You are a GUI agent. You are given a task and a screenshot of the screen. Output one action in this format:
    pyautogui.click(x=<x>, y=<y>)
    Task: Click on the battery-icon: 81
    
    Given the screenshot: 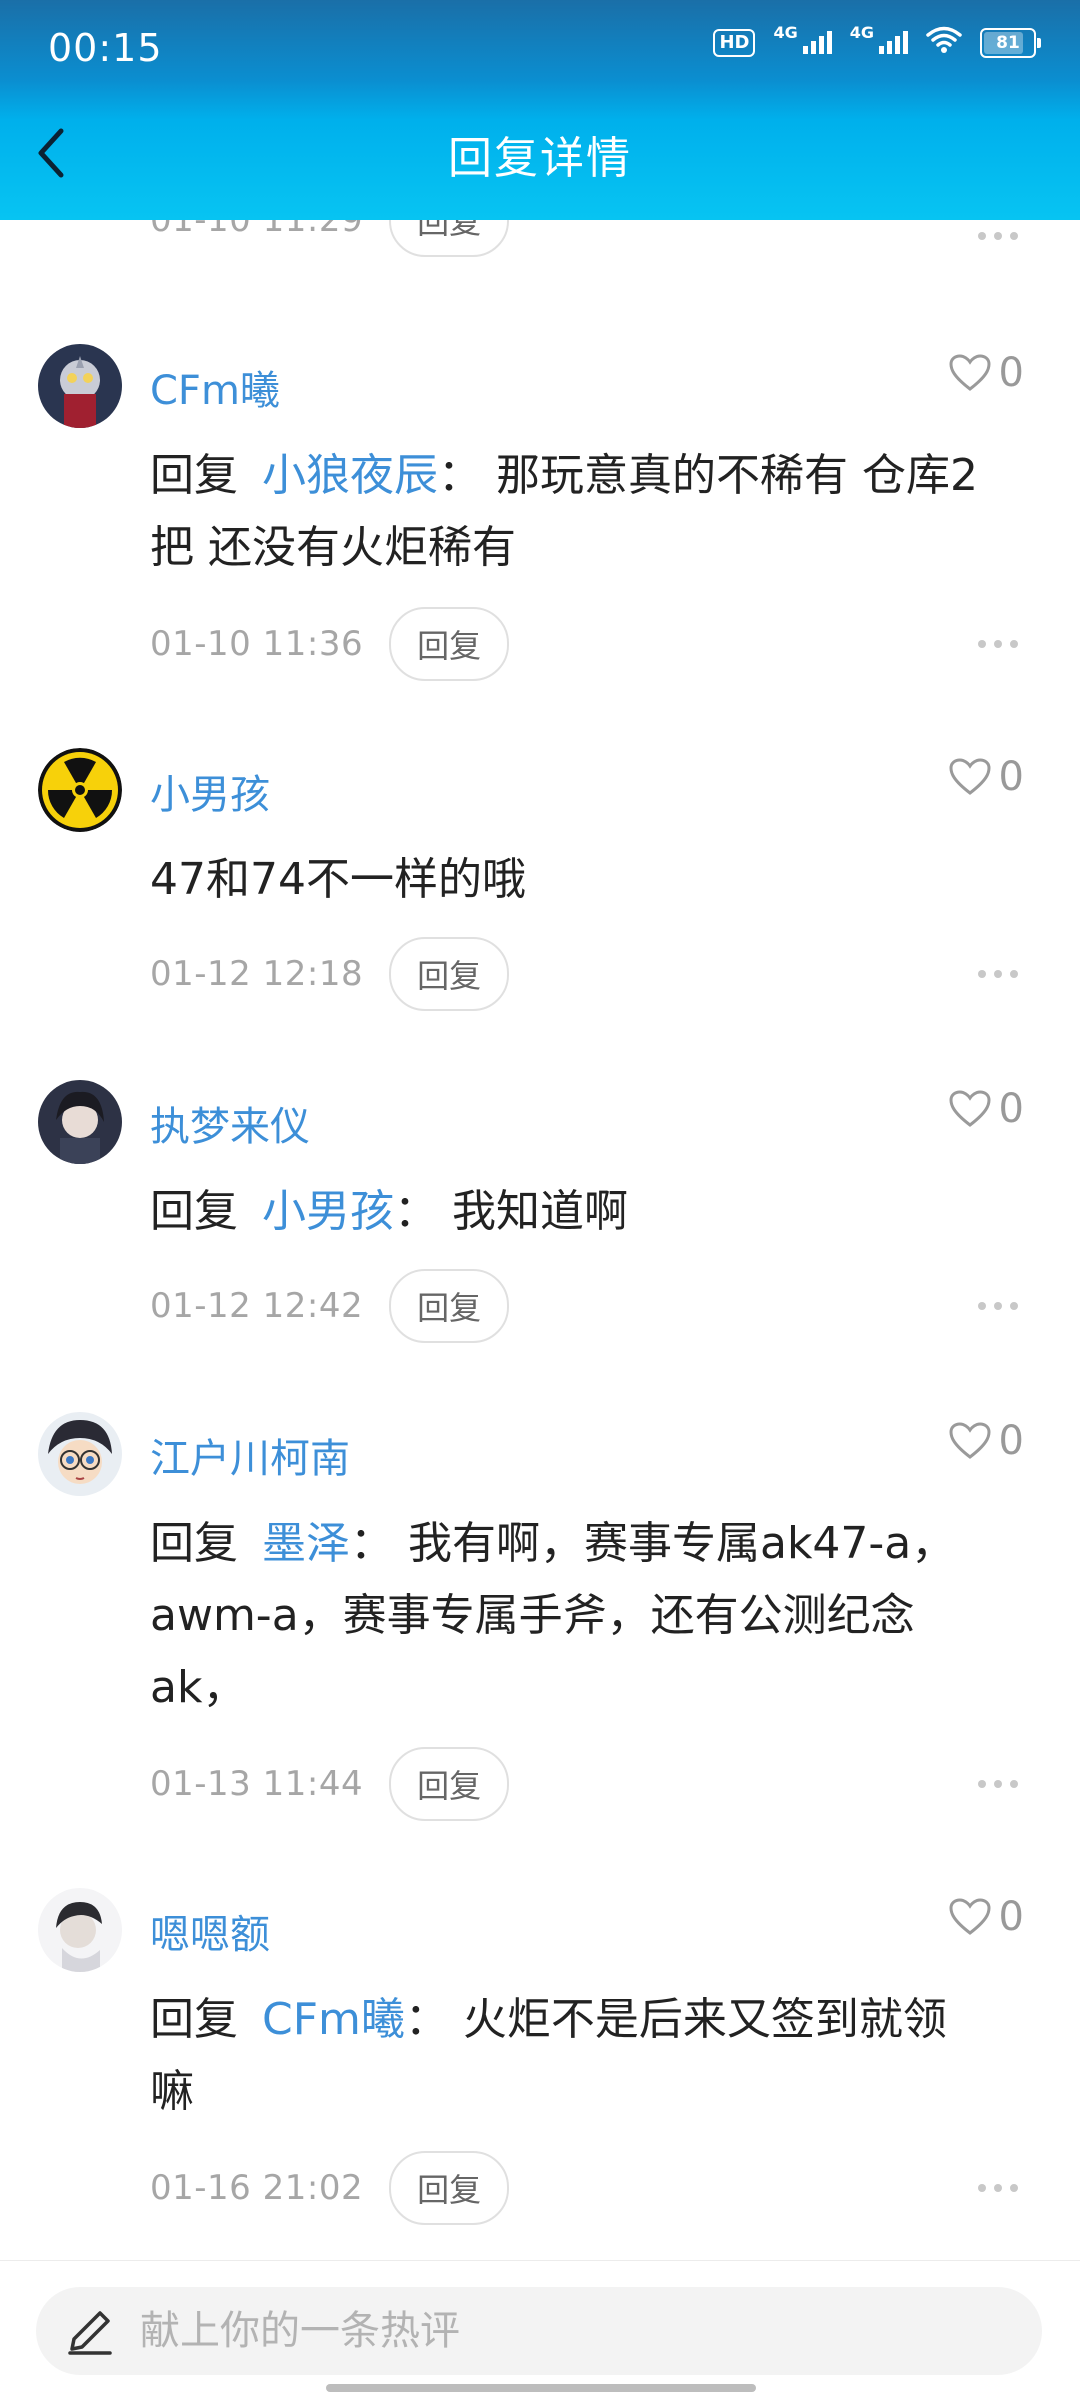 What is the action you would take?
    pyautogui.click(x=1010, y=42)
    